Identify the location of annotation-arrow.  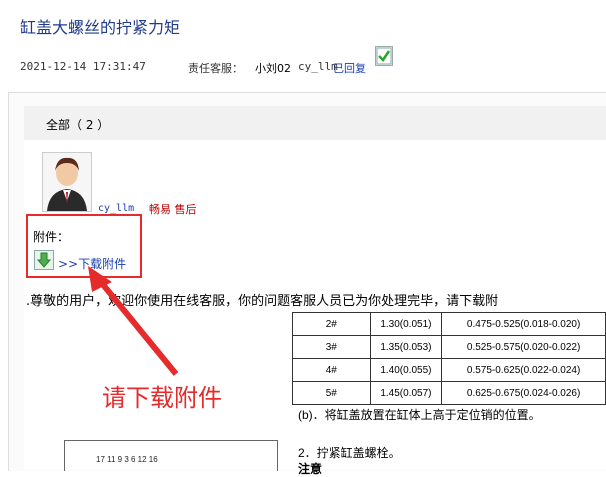
(133, 321).